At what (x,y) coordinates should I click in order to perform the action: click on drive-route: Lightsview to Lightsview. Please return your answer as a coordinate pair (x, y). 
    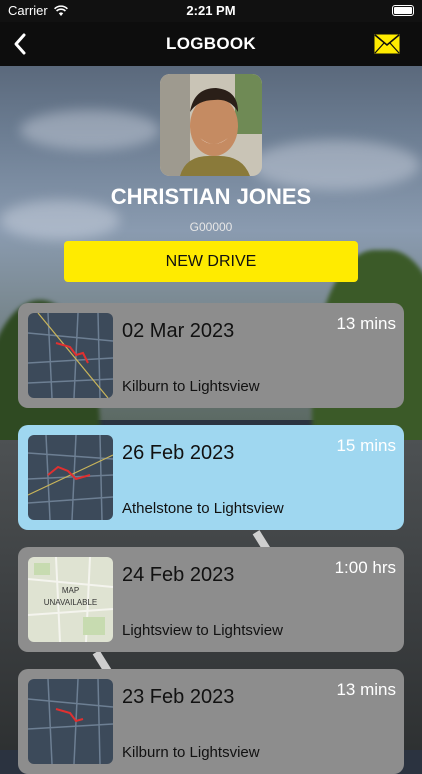
    Looking at the image, I should click on (202, 630).